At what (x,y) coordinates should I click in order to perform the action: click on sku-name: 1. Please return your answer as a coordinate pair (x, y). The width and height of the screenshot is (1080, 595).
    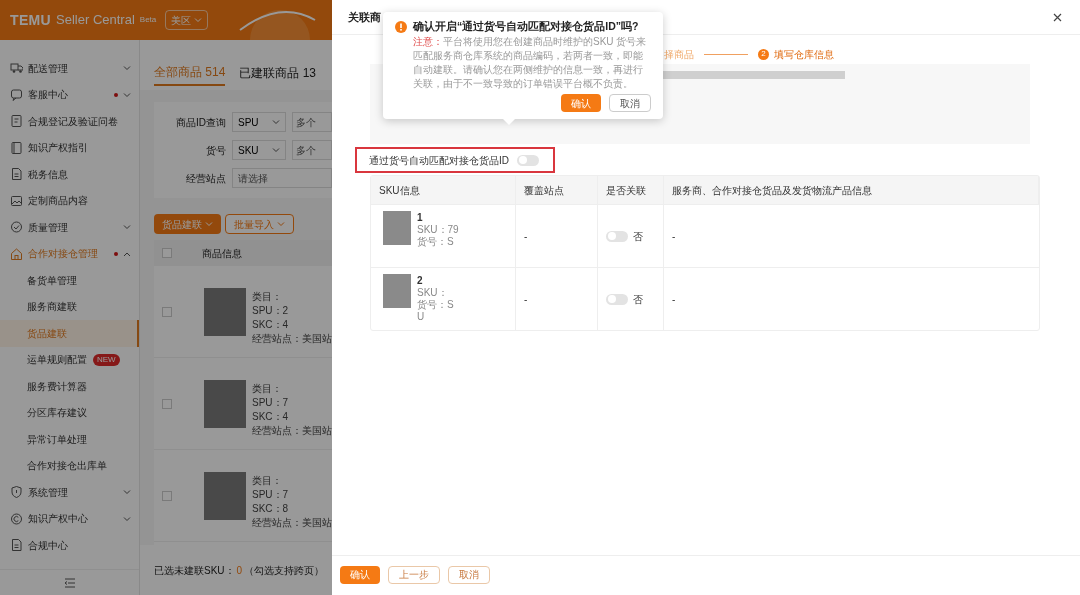
    Looking at the image, I should click on (420, 217).